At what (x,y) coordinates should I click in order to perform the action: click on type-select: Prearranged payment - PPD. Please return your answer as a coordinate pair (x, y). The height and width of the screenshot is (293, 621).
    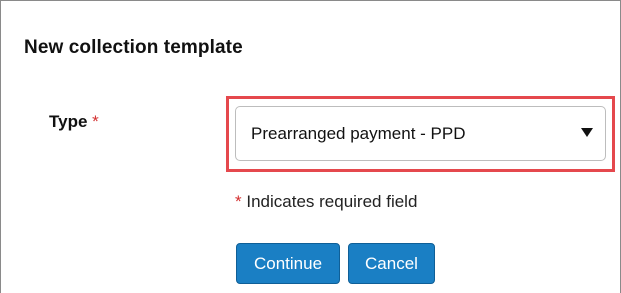
    Looking at the image, I should click on (420, 133).